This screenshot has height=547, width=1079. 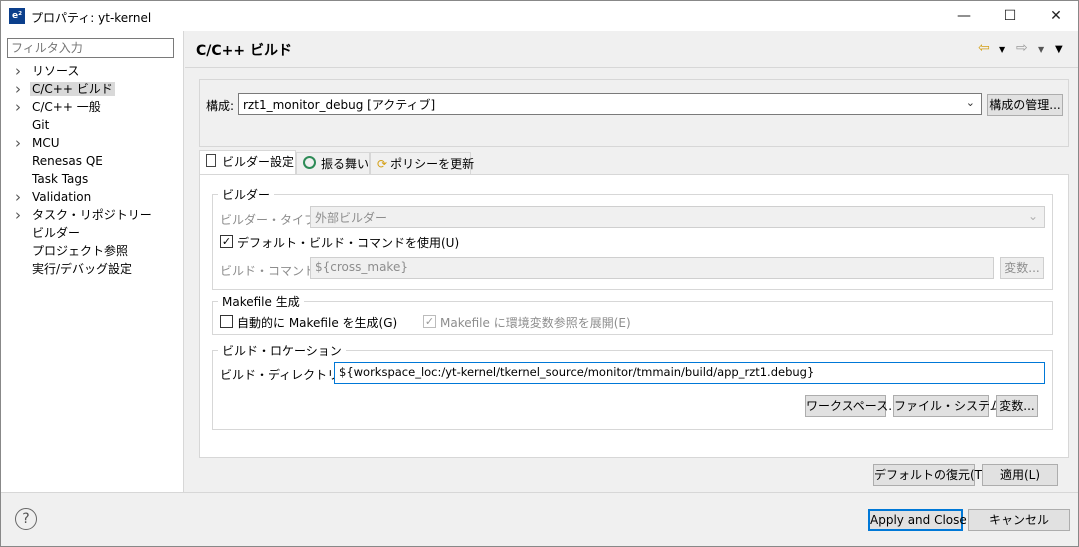 I want to click on tree-item-label: Task Tags, so click(x=60, y=179).